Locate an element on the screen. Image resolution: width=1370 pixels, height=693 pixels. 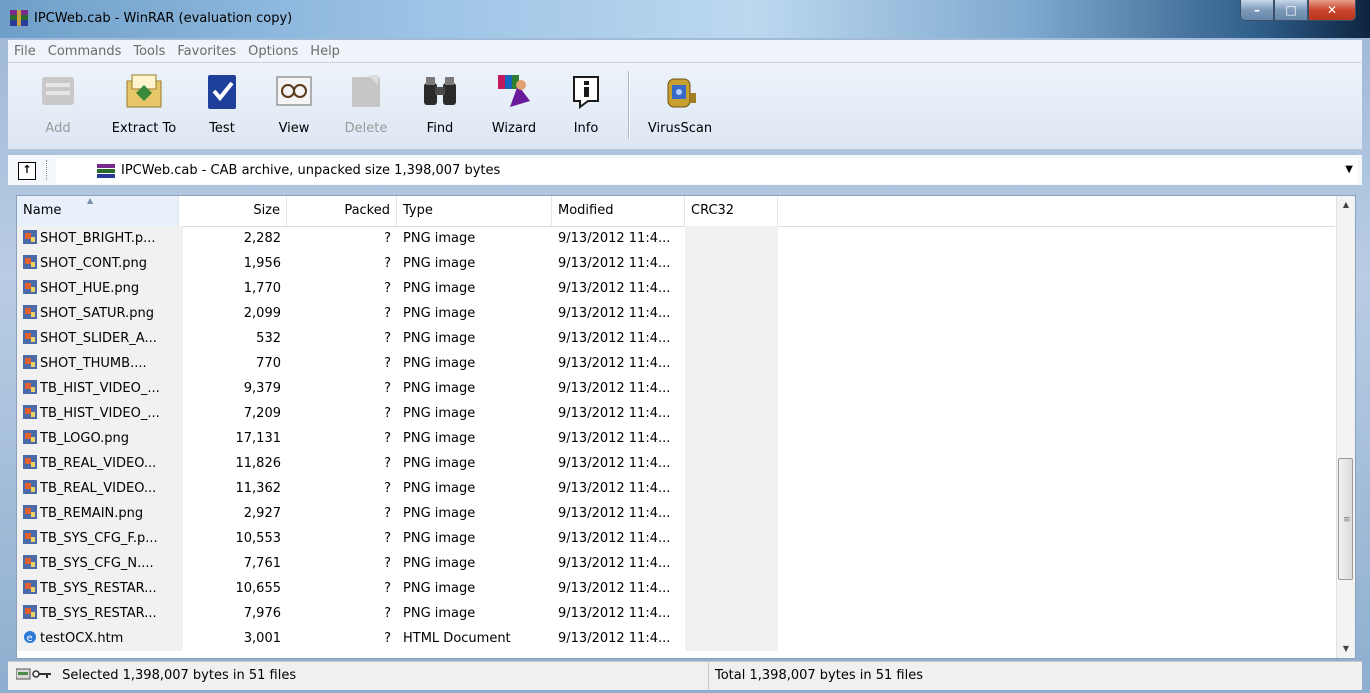
close-button: ✕ is located at coordinates (1332, 10).